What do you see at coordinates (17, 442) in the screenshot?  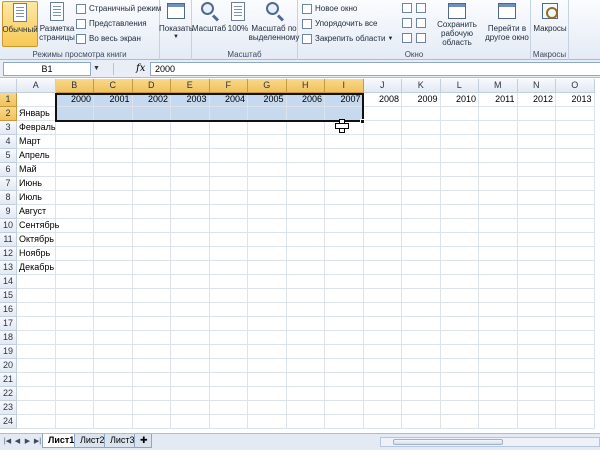 I see `prev-sheet-icon: ◀` at bounding box center [17, 442].